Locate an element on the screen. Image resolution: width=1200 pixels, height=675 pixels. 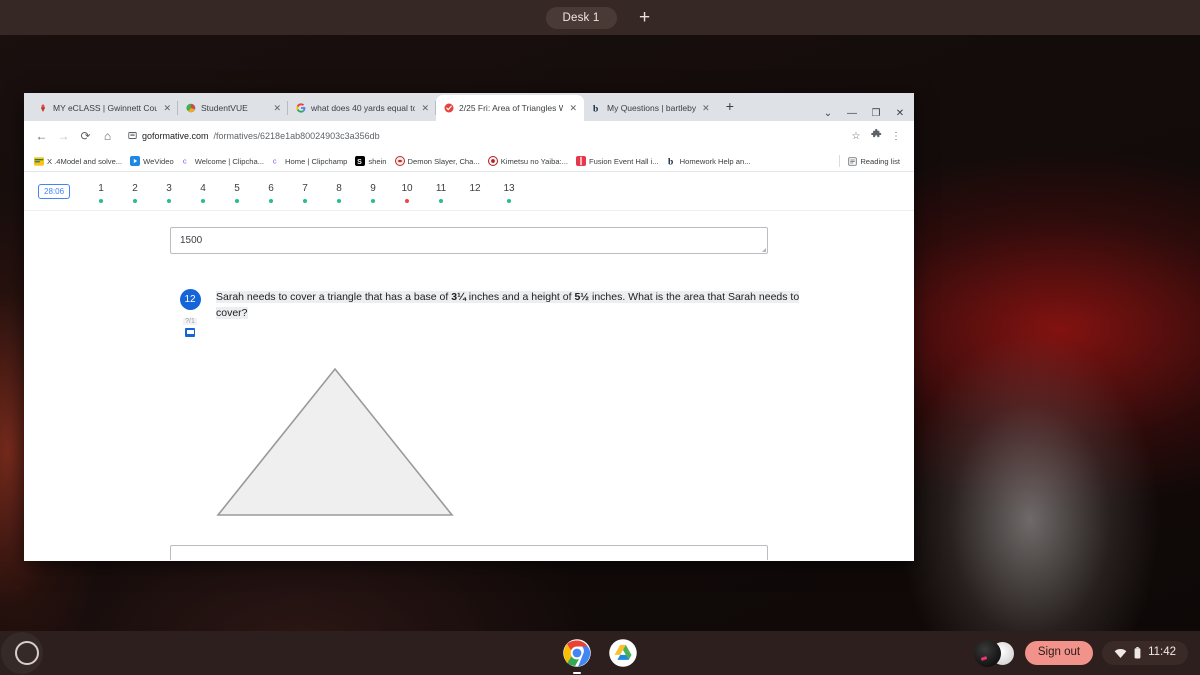
forward-icon: → is located at coordinates (63, 136).